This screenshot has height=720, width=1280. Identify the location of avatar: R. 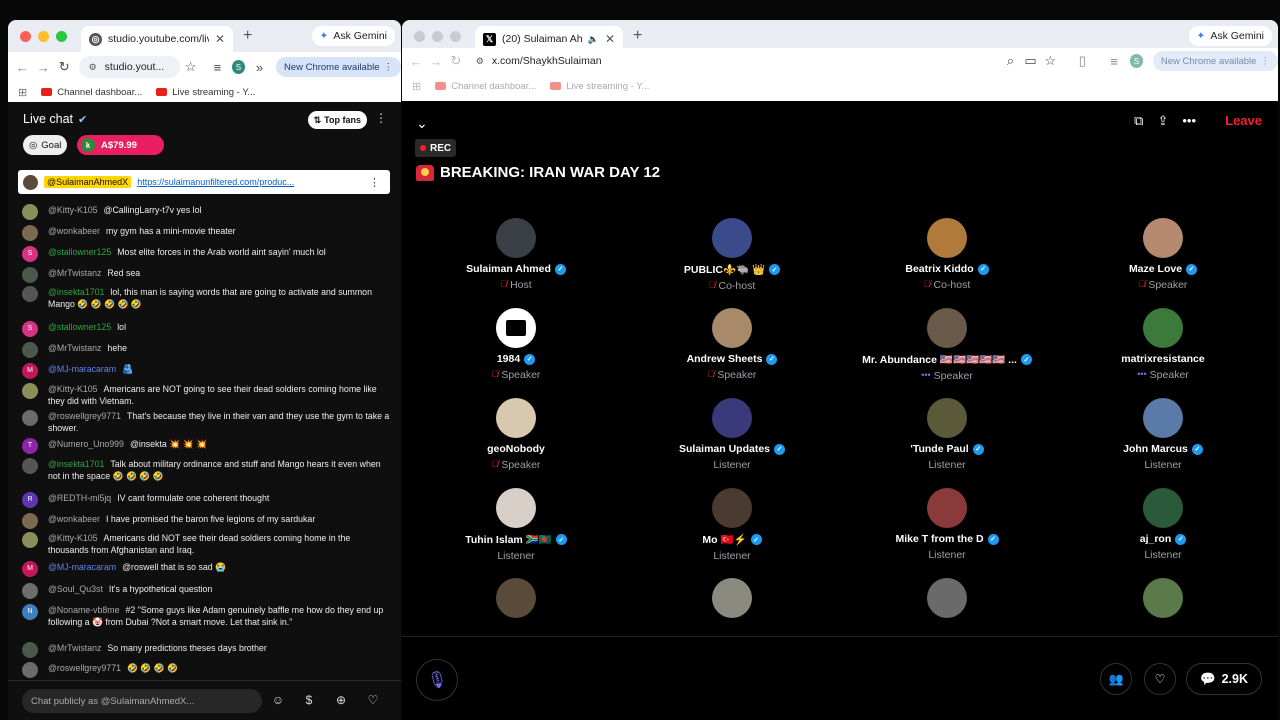
(30, 500).